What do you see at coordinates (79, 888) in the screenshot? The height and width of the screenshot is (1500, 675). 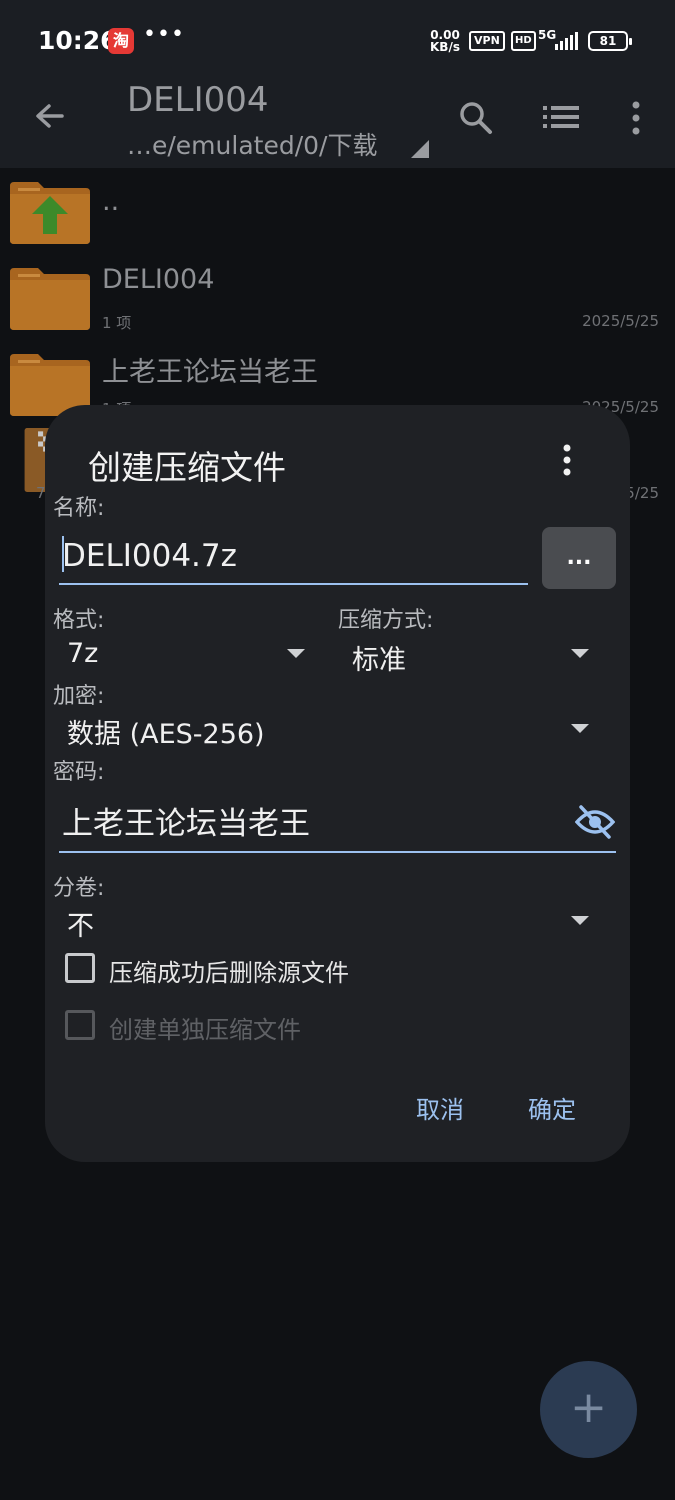 I see `volume-label: 分卷:` at bounding box center [79, 888].